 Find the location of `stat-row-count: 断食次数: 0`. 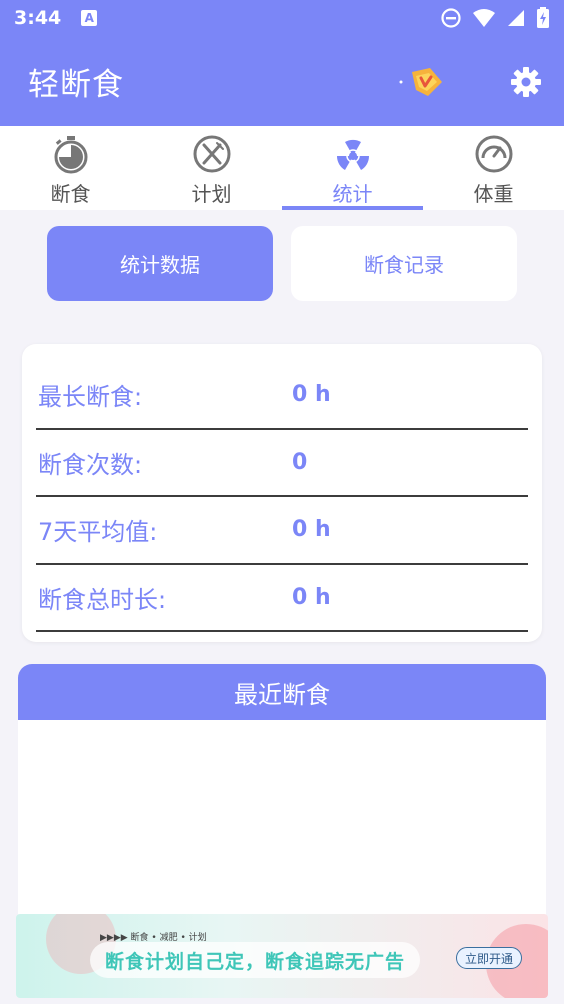

stat-row-count: 断食次数: 0 is located at coordinates (282, 463).